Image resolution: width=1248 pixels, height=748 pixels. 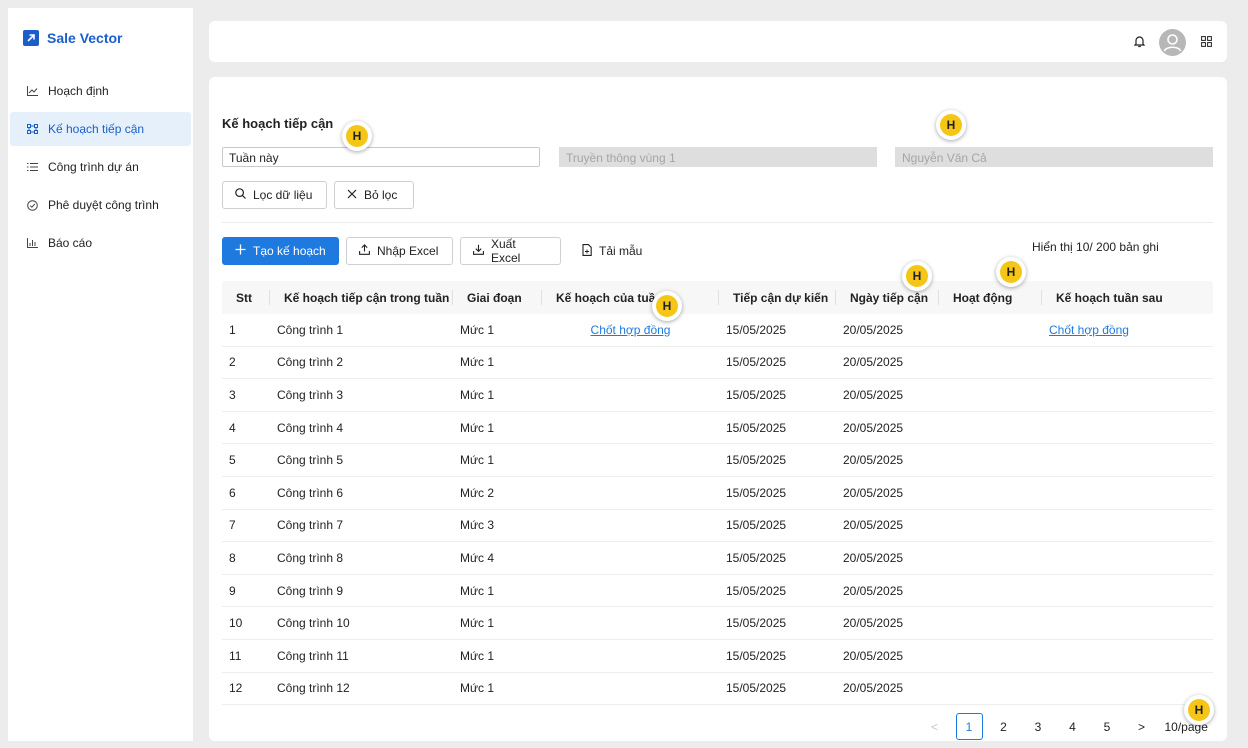 I want to click on sidebar-item-label: Kế hoạch tiếp cận, so click(x=96, y=129).